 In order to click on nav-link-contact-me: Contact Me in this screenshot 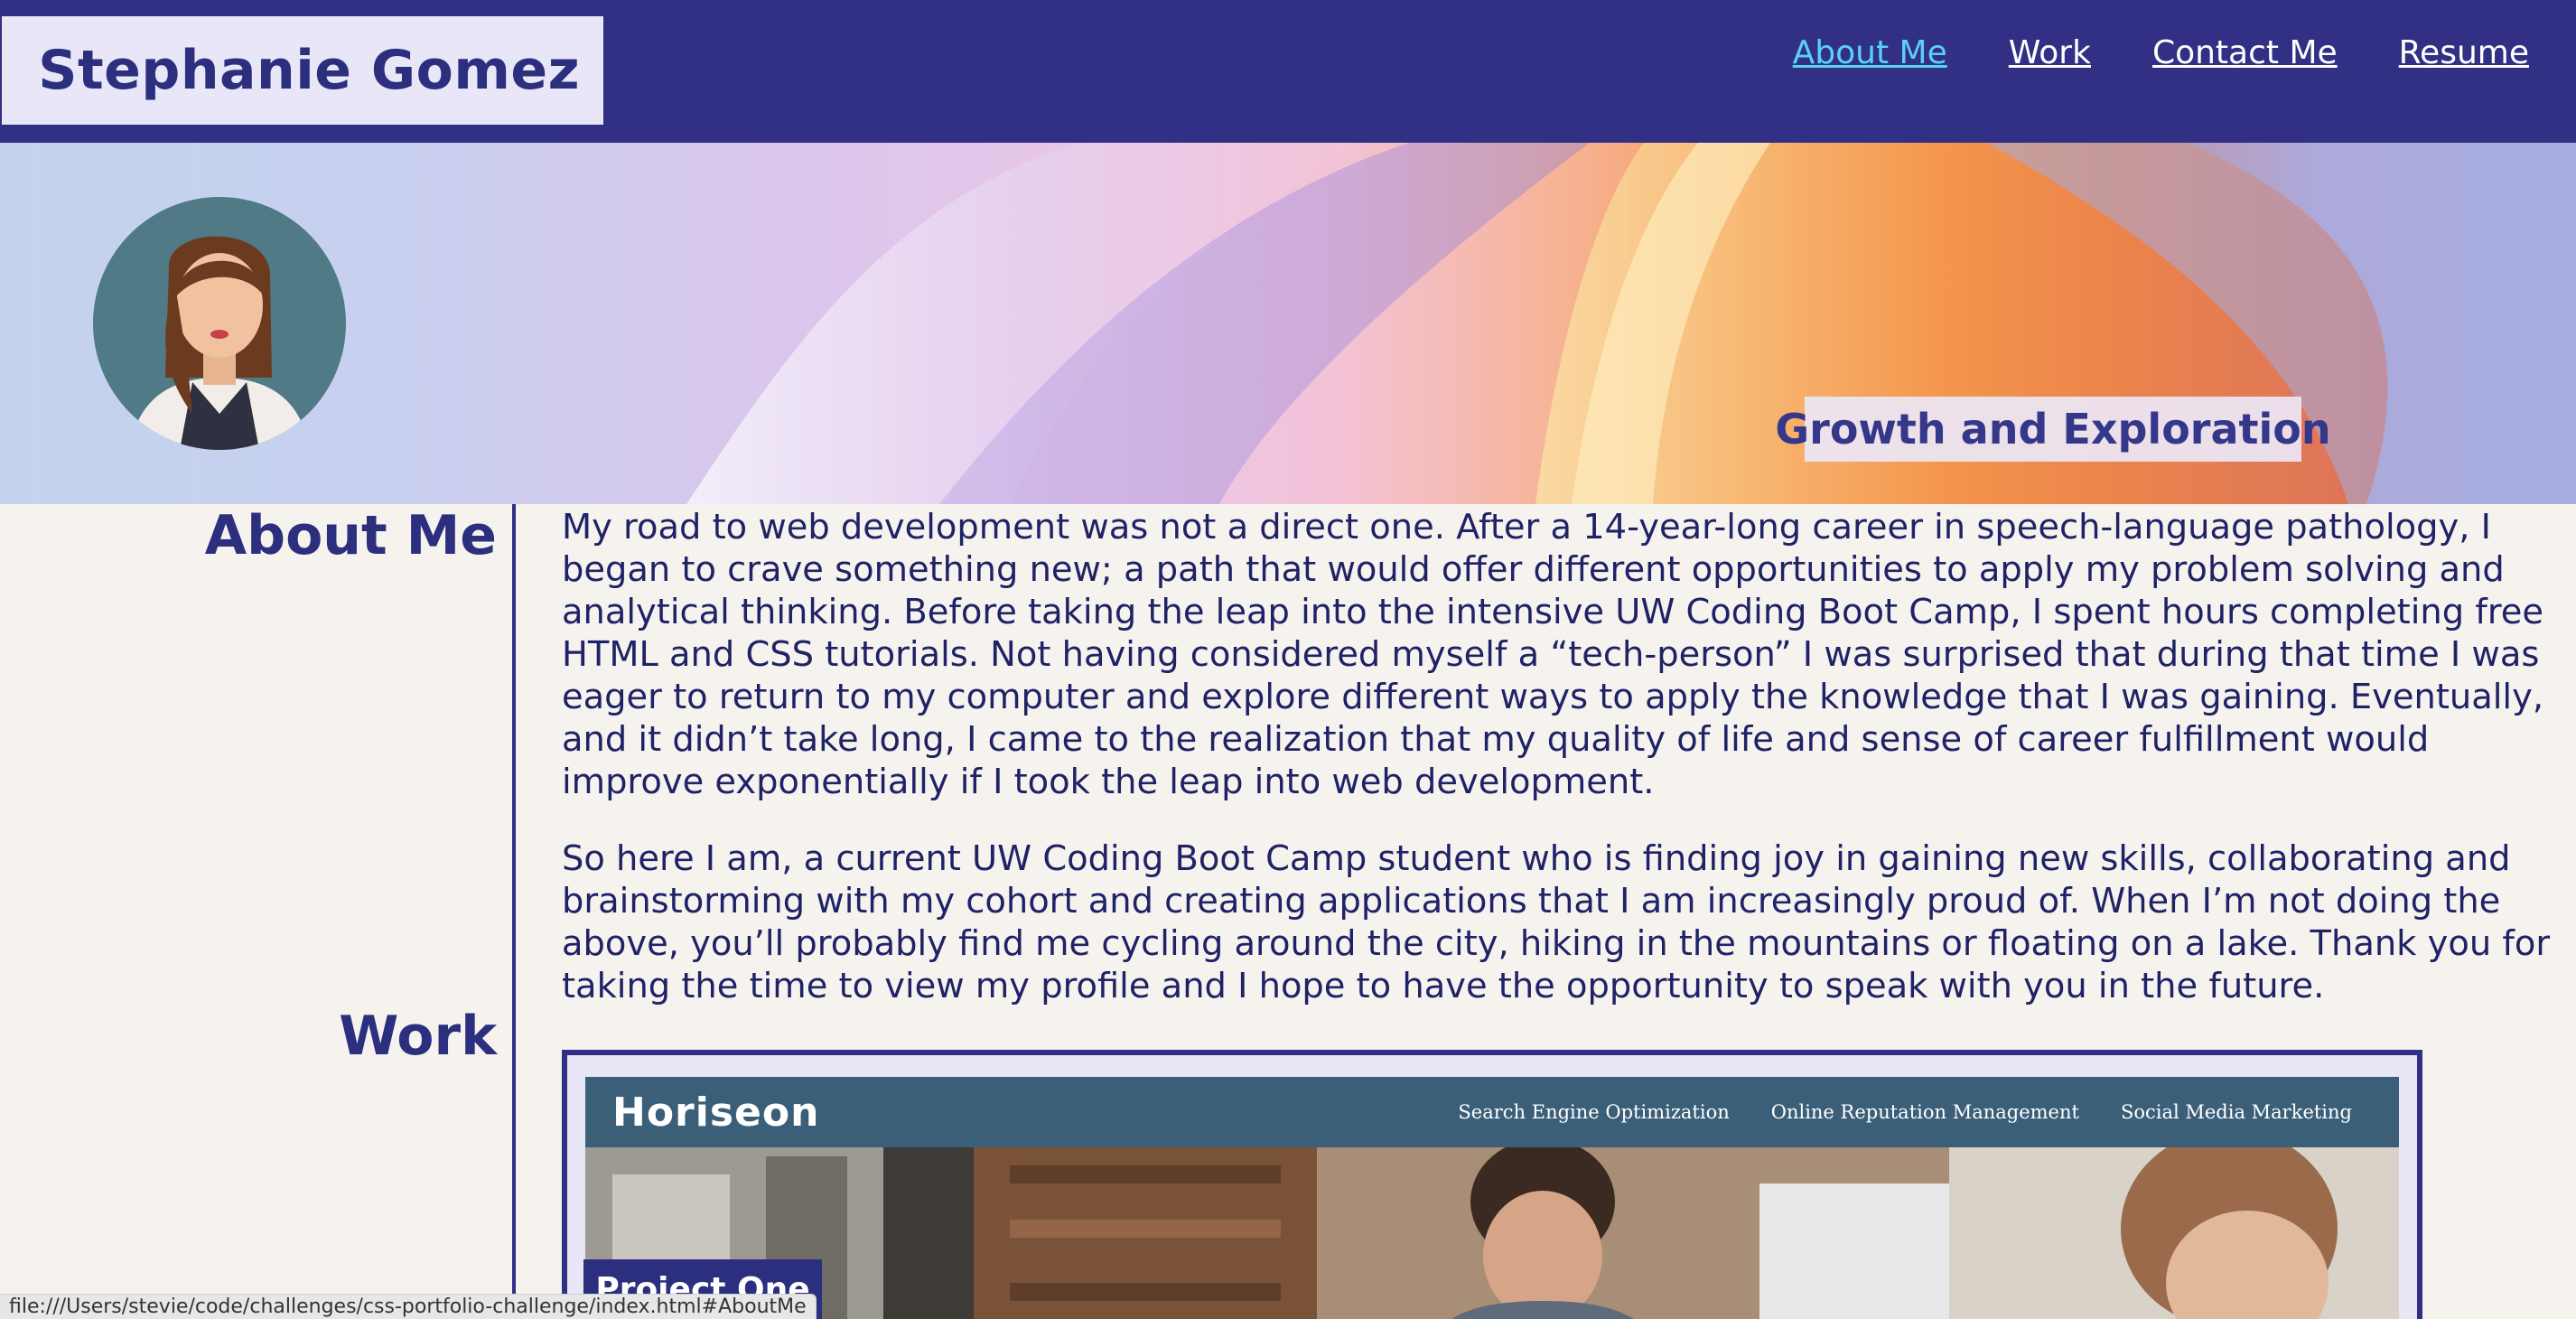, I will do `click(2245, 52)`.